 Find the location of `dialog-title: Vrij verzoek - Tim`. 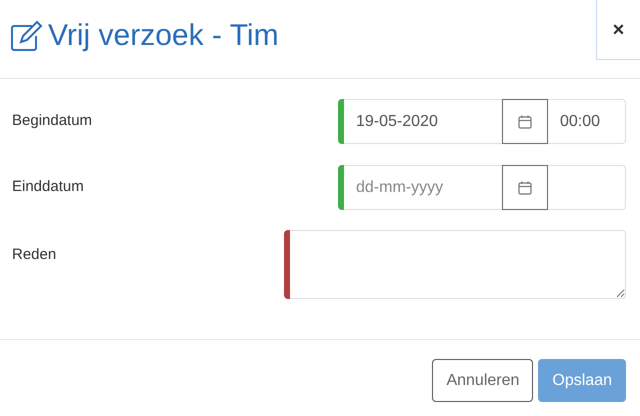

dialog-title: Vrij verzoek - Tim is located at coordinates (163, 36).